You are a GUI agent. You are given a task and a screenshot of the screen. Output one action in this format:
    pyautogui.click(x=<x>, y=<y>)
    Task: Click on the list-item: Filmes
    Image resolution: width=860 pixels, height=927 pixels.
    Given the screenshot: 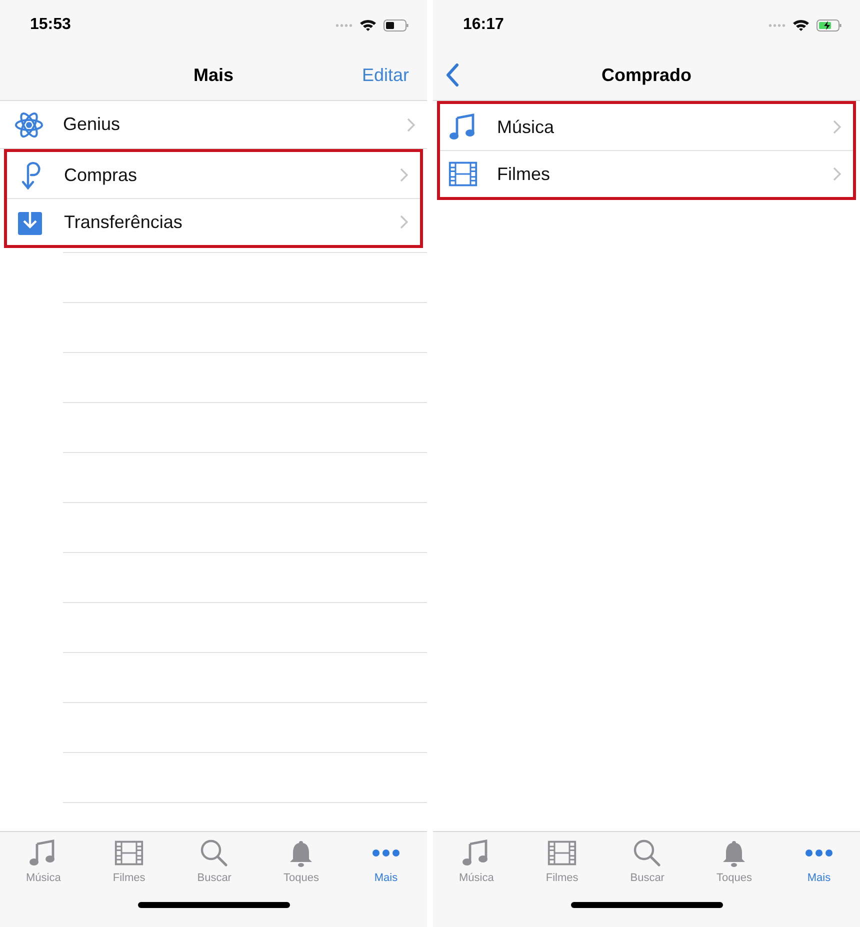 What is the action you would take?
    pyautogui.click(x=646, y=174)
    